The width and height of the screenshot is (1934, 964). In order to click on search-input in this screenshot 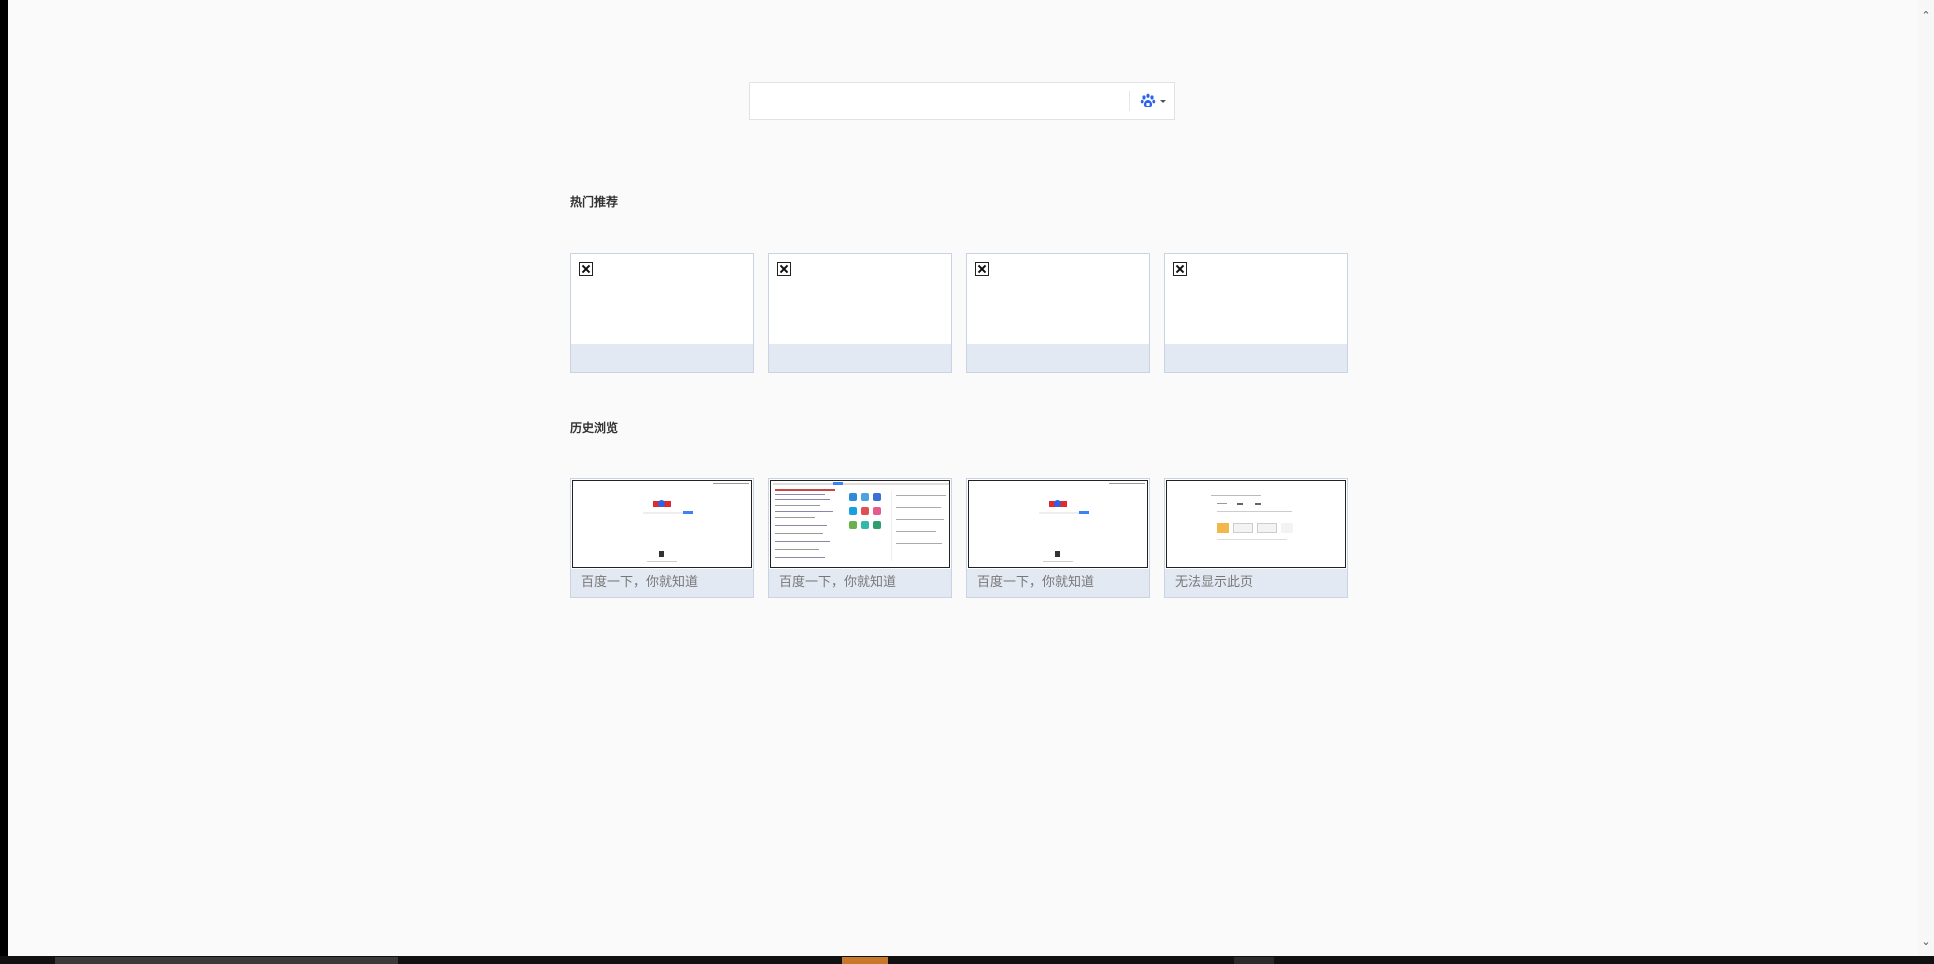, I will do `click(935, 101)`.